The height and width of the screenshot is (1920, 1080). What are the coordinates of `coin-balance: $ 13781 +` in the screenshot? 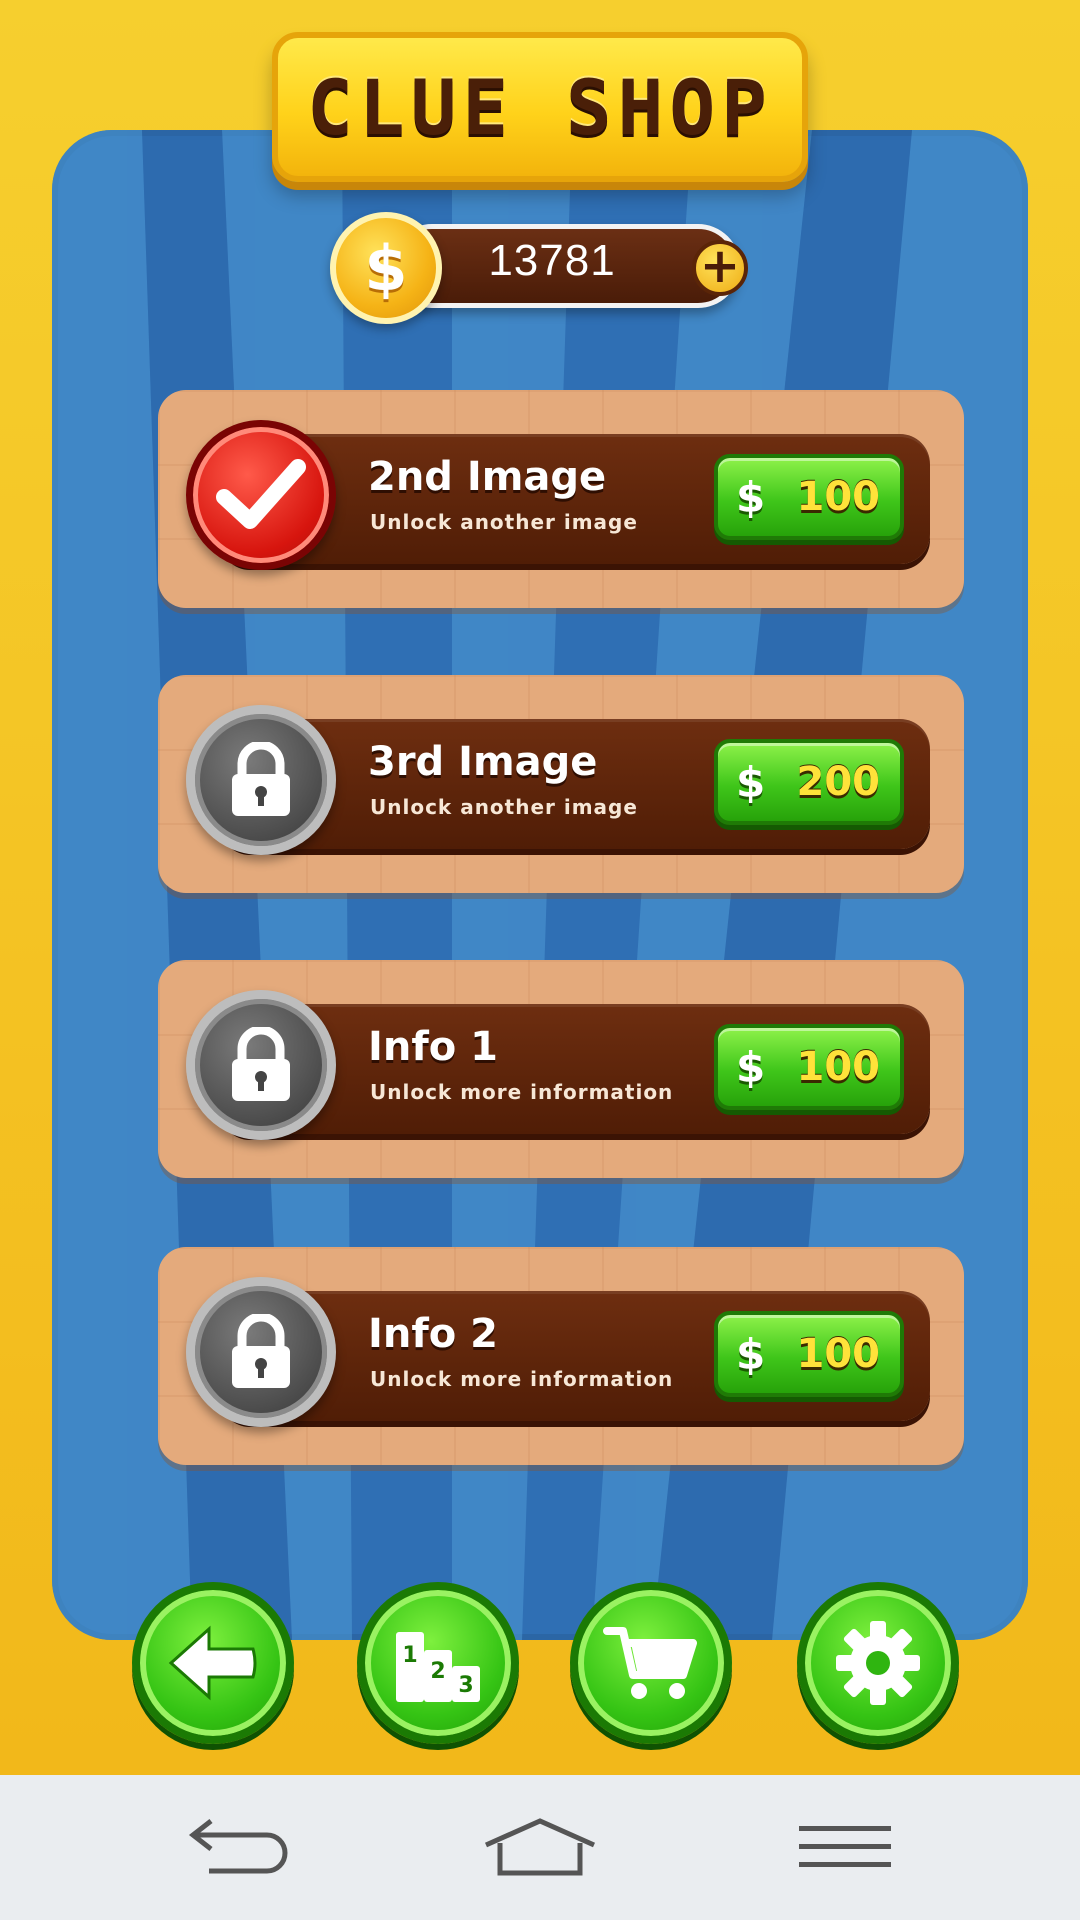 It's located at (540, 268).